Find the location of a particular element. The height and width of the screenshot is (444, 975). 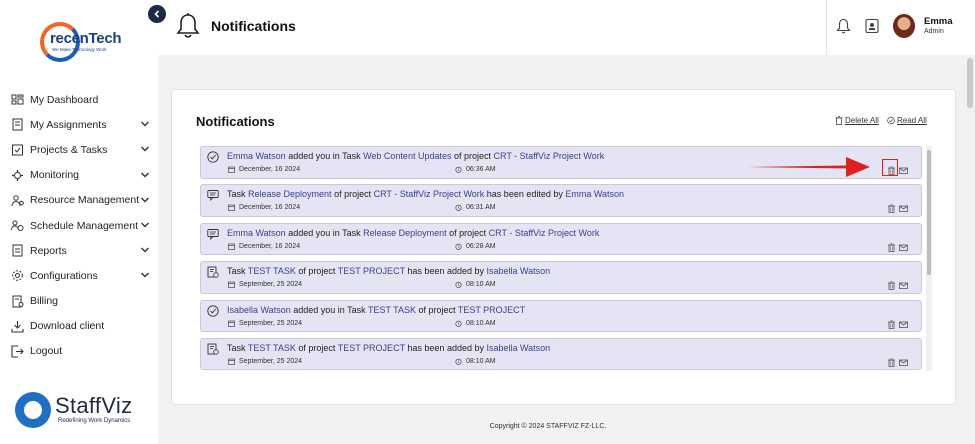

message-icon is located at coordinates (213, 234).